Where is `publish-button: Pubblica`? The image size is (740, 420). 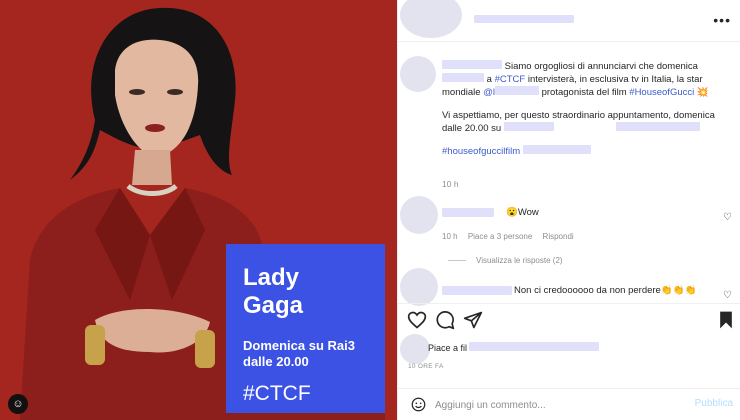 publish-button: Pubblica is located at coordinates (714, 403).